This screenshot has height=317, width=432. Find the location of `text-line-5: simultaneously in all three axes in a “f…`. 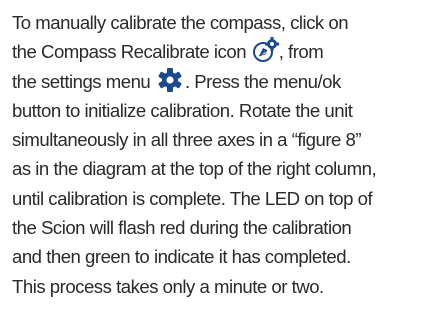

text-line-5: simultaneously in all three axes in a “f… is located at coordinates (187, 140).